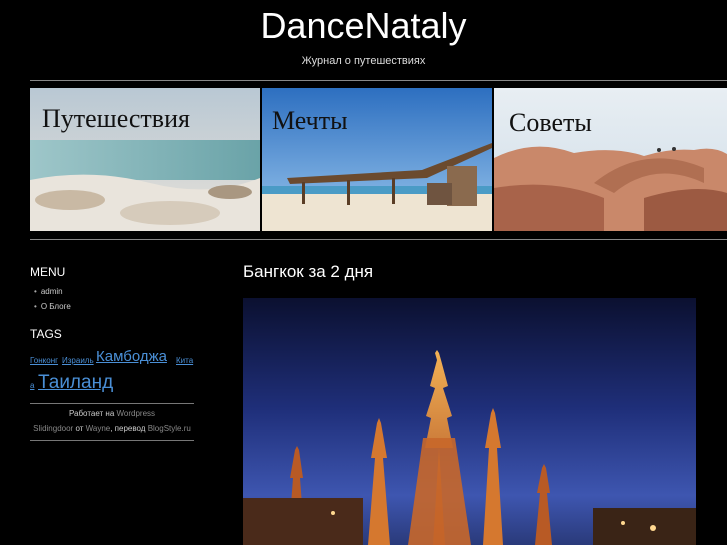 This screenshot has width=727, height=545. I want to click on banner-dreams-label: Мечты, so click(310, 120).